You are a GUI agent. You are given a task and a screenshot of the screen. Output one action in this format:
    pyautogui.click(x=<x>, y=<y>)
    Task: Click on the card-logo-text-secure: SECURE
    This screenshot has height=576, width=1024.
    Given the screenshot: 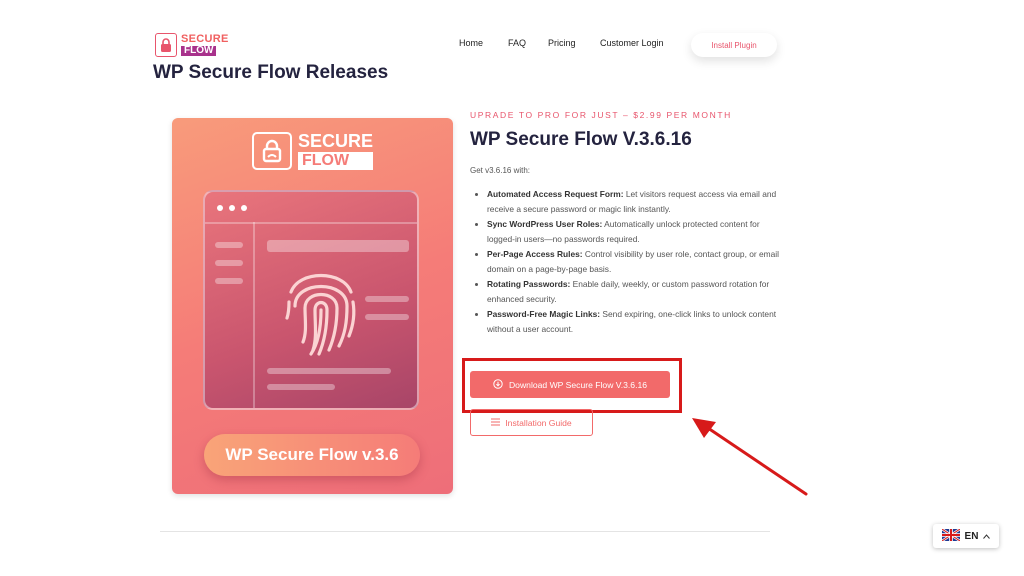 What is the action you would take?
    pyautogui.click(x=336, y=141)
    